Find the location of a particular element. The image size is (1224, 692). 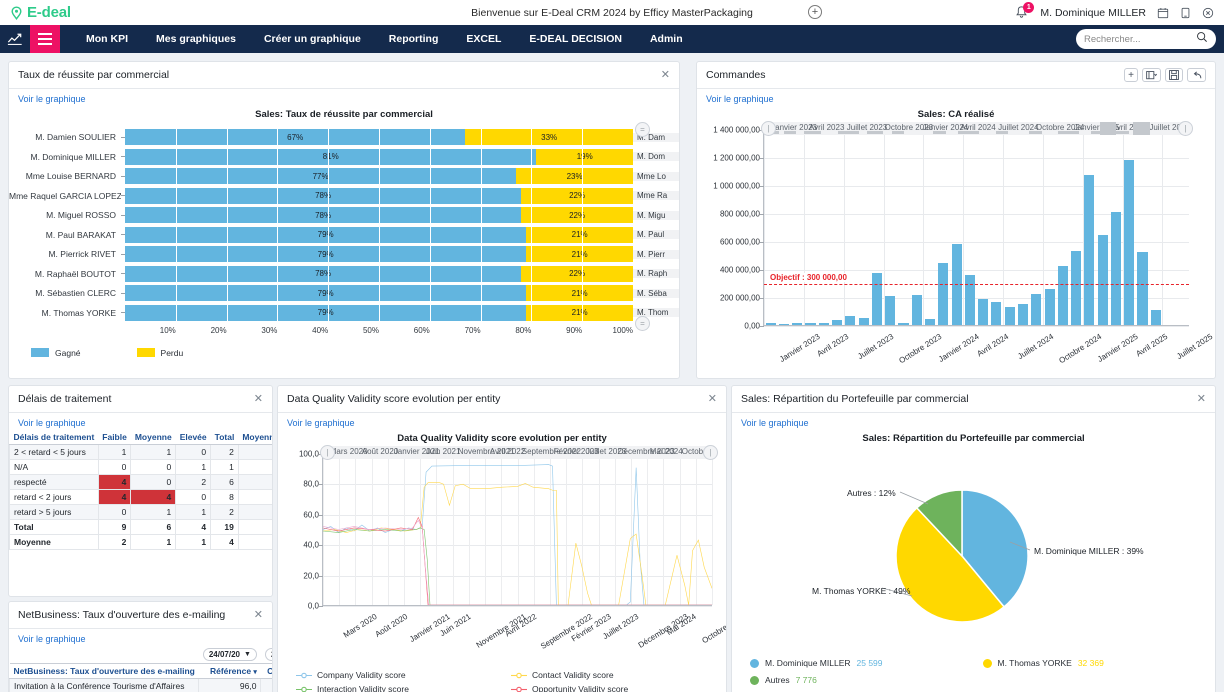

legend-item-perdu: Perdu is located at coordinates (159, 353).